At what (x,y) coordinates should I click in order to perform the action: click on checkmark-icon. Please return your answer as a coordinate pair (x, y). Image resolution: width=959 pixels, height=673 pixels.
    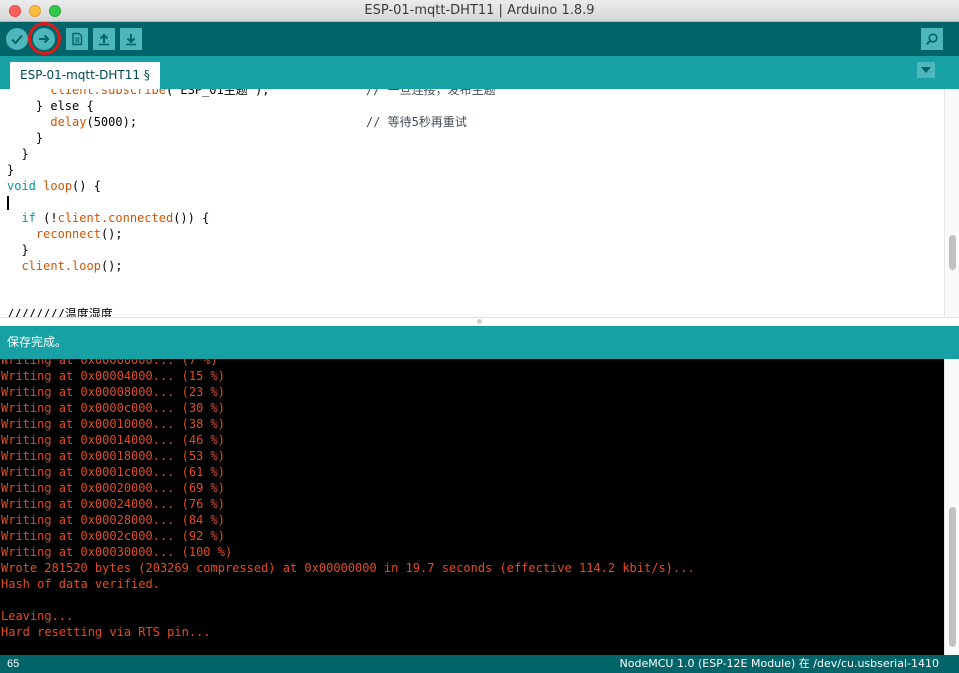
    Looking at the image, I should click on (17, 39).